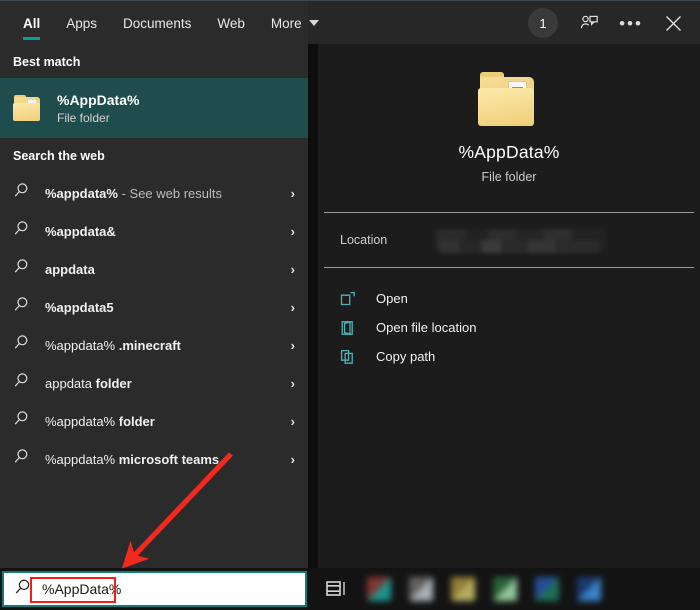 This screenshot has height=610, width=700. What do you see at coordinates (509, 177) in the screenshot?
I see `preview-subtitle: File folder` at bounding box center [509, 177].